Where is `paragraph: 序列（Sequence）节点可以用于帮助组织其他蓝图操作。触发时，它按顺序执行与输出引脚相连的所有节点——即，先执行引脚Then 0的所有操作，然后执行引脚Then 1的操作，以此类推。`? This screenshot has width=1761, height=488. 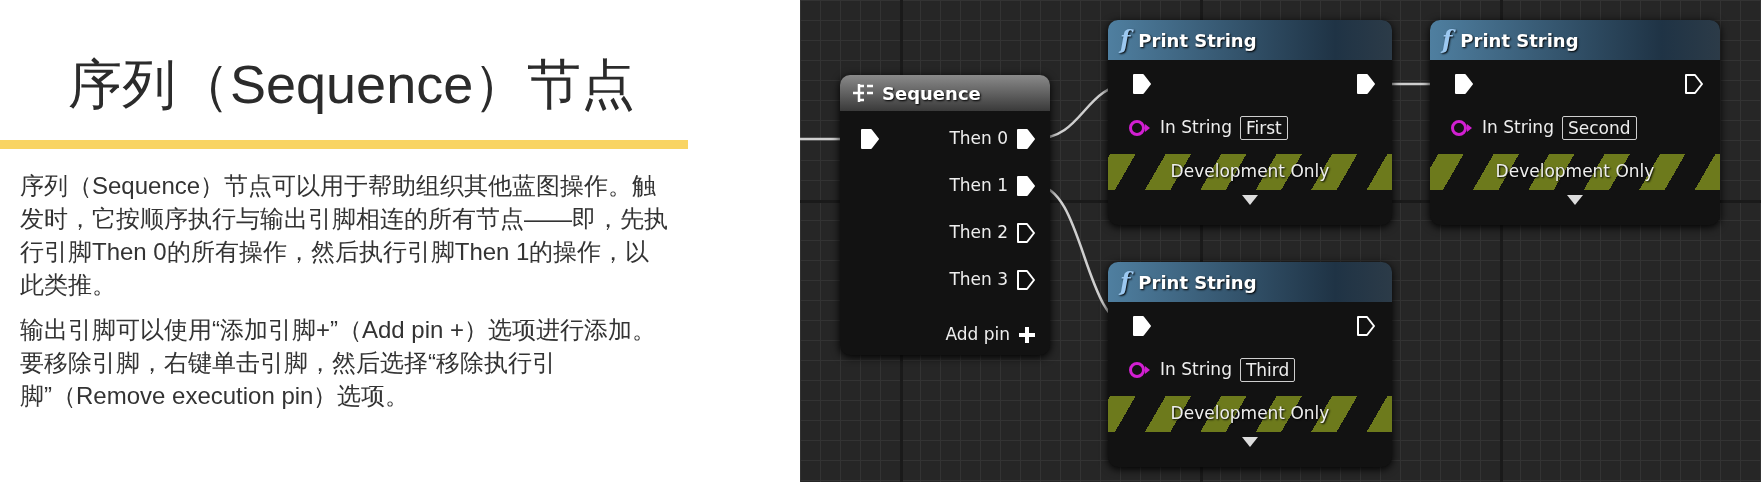 paragraph: 序列（Sequence）节点可以用于帮助组织其他蓝图操作。触发时，它按顺序执行与输出引脚相连的所有节点——即，先执行引脚Then 0的所有操作，然后执行引脚Then 1的操作，以此类推。 is located at coordinates (343, 235).